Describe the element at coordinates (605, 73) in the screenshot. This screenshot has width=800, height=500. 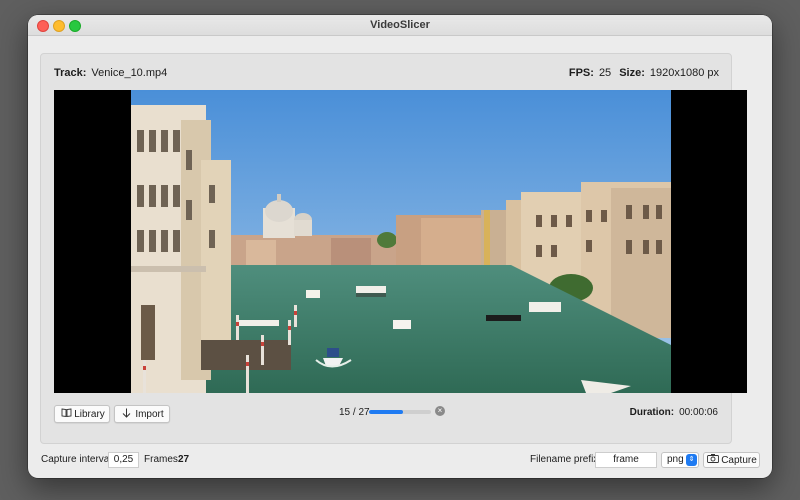
I see `fps-value: 25` at that location.